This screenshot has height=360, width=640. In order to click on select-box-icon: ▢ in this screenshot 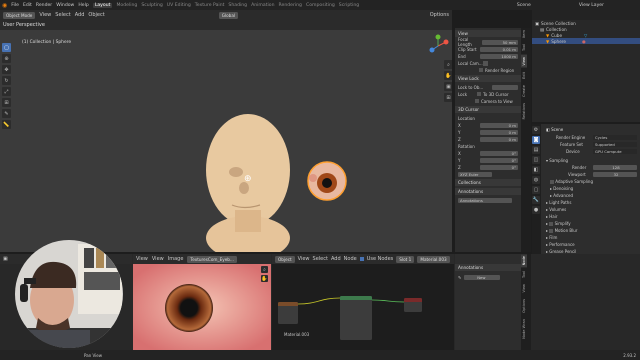, I will do `click(6, 47)`.